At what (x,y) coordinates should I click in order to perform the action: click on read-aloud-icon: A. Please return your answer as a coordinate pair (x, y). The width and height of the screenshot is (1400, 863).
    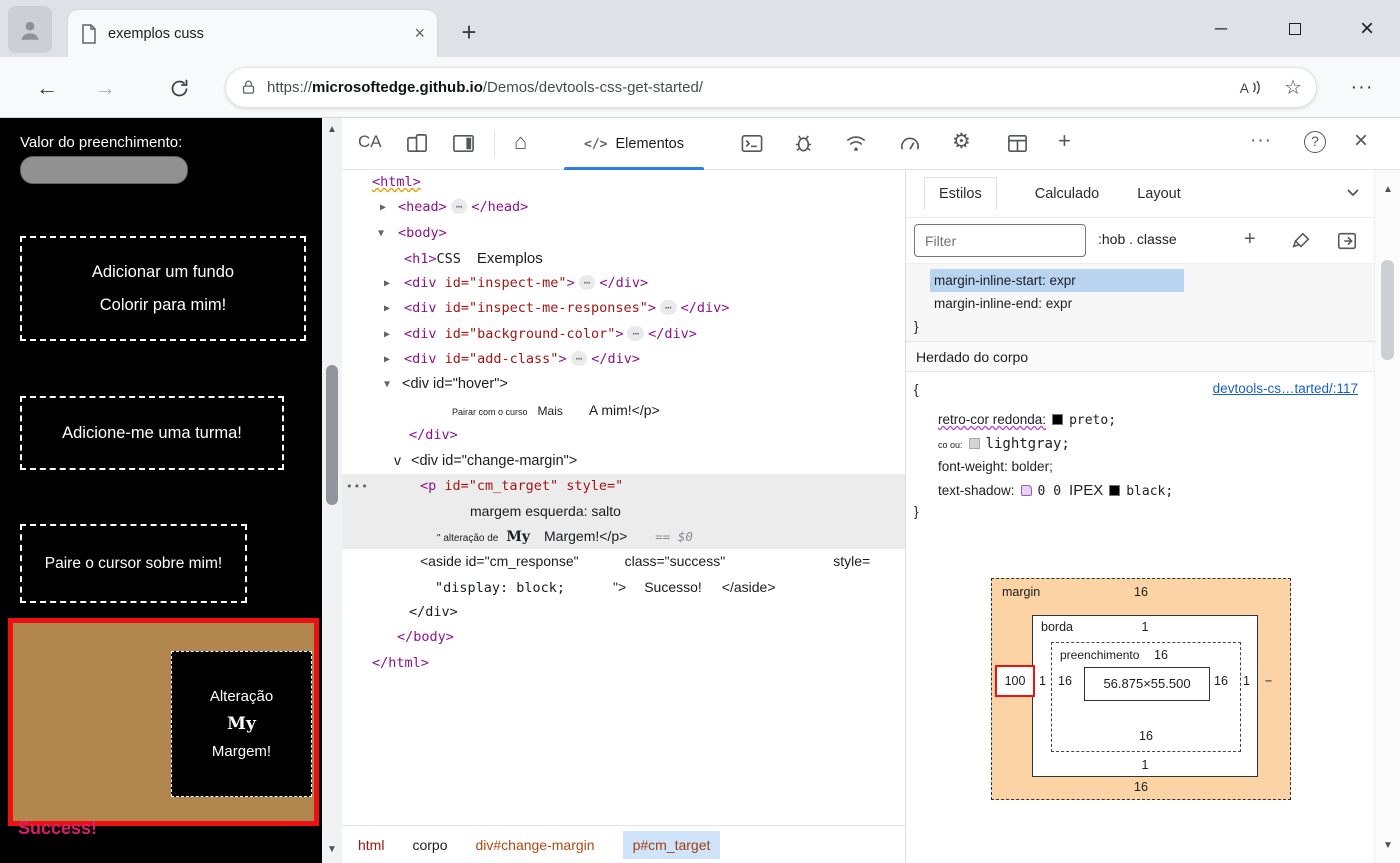
    Looking at the image, I should click on (1250, 88).